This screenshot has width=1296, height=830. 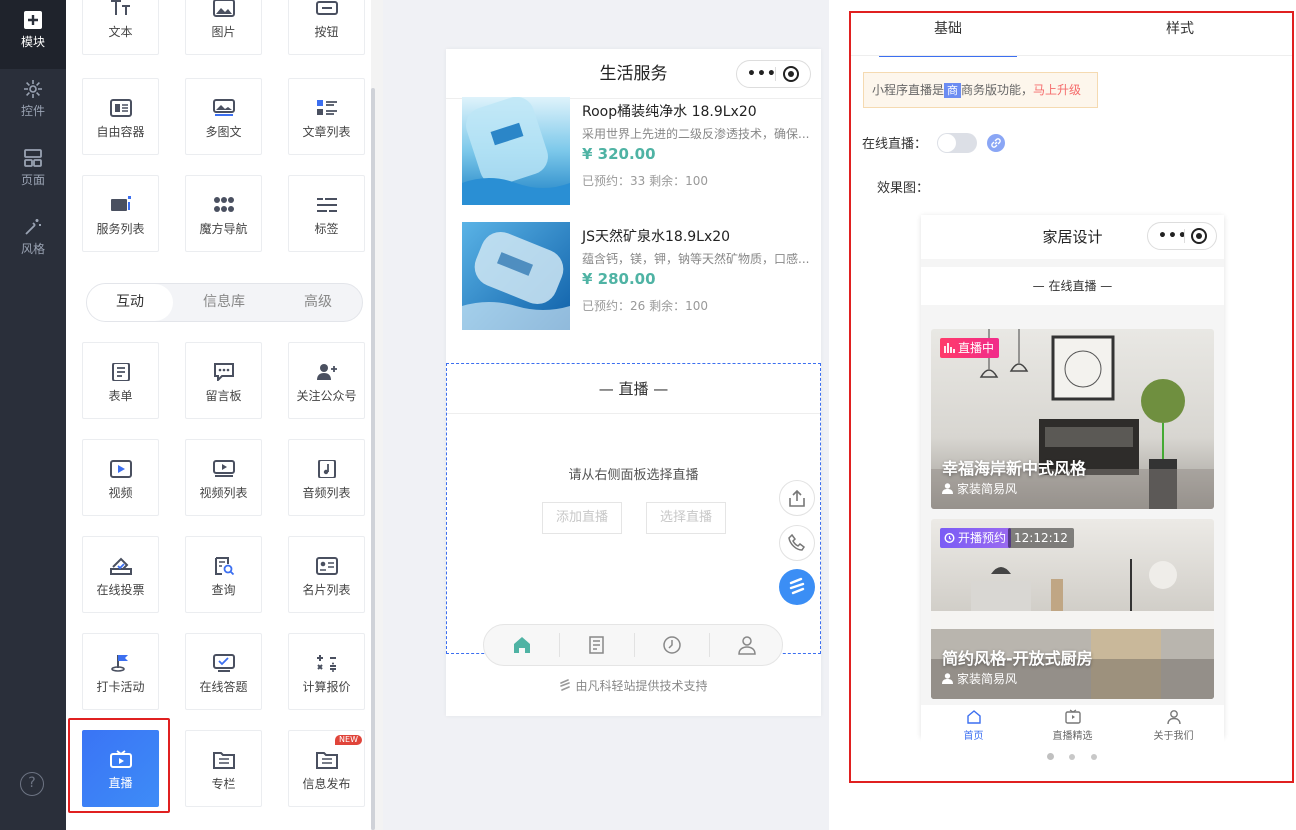 What do you see at coordinates (223, 229) in the screenshot?
I see `tile-label: 魔方导航` at bounding box center [223, 229].